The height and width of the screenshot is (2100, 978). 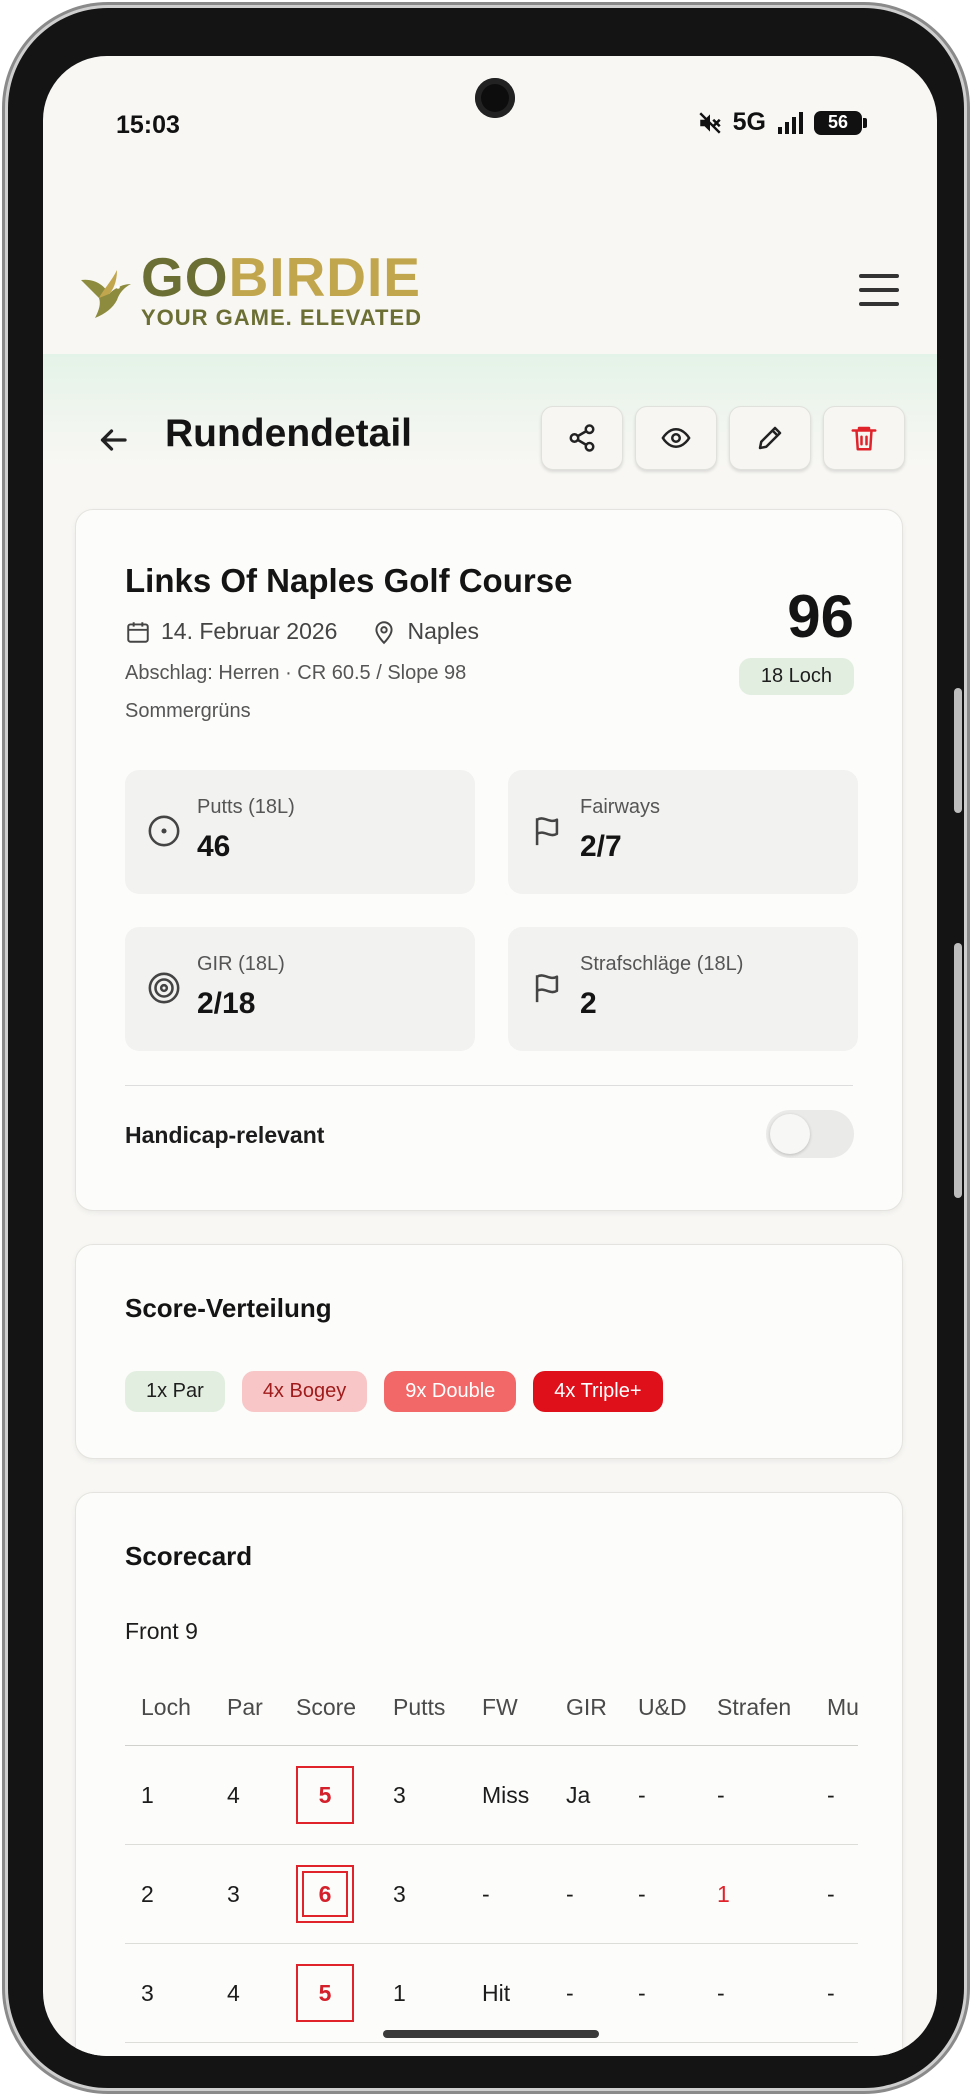 I want to click on cell-strafen: -, so click(x=721, y=1794).